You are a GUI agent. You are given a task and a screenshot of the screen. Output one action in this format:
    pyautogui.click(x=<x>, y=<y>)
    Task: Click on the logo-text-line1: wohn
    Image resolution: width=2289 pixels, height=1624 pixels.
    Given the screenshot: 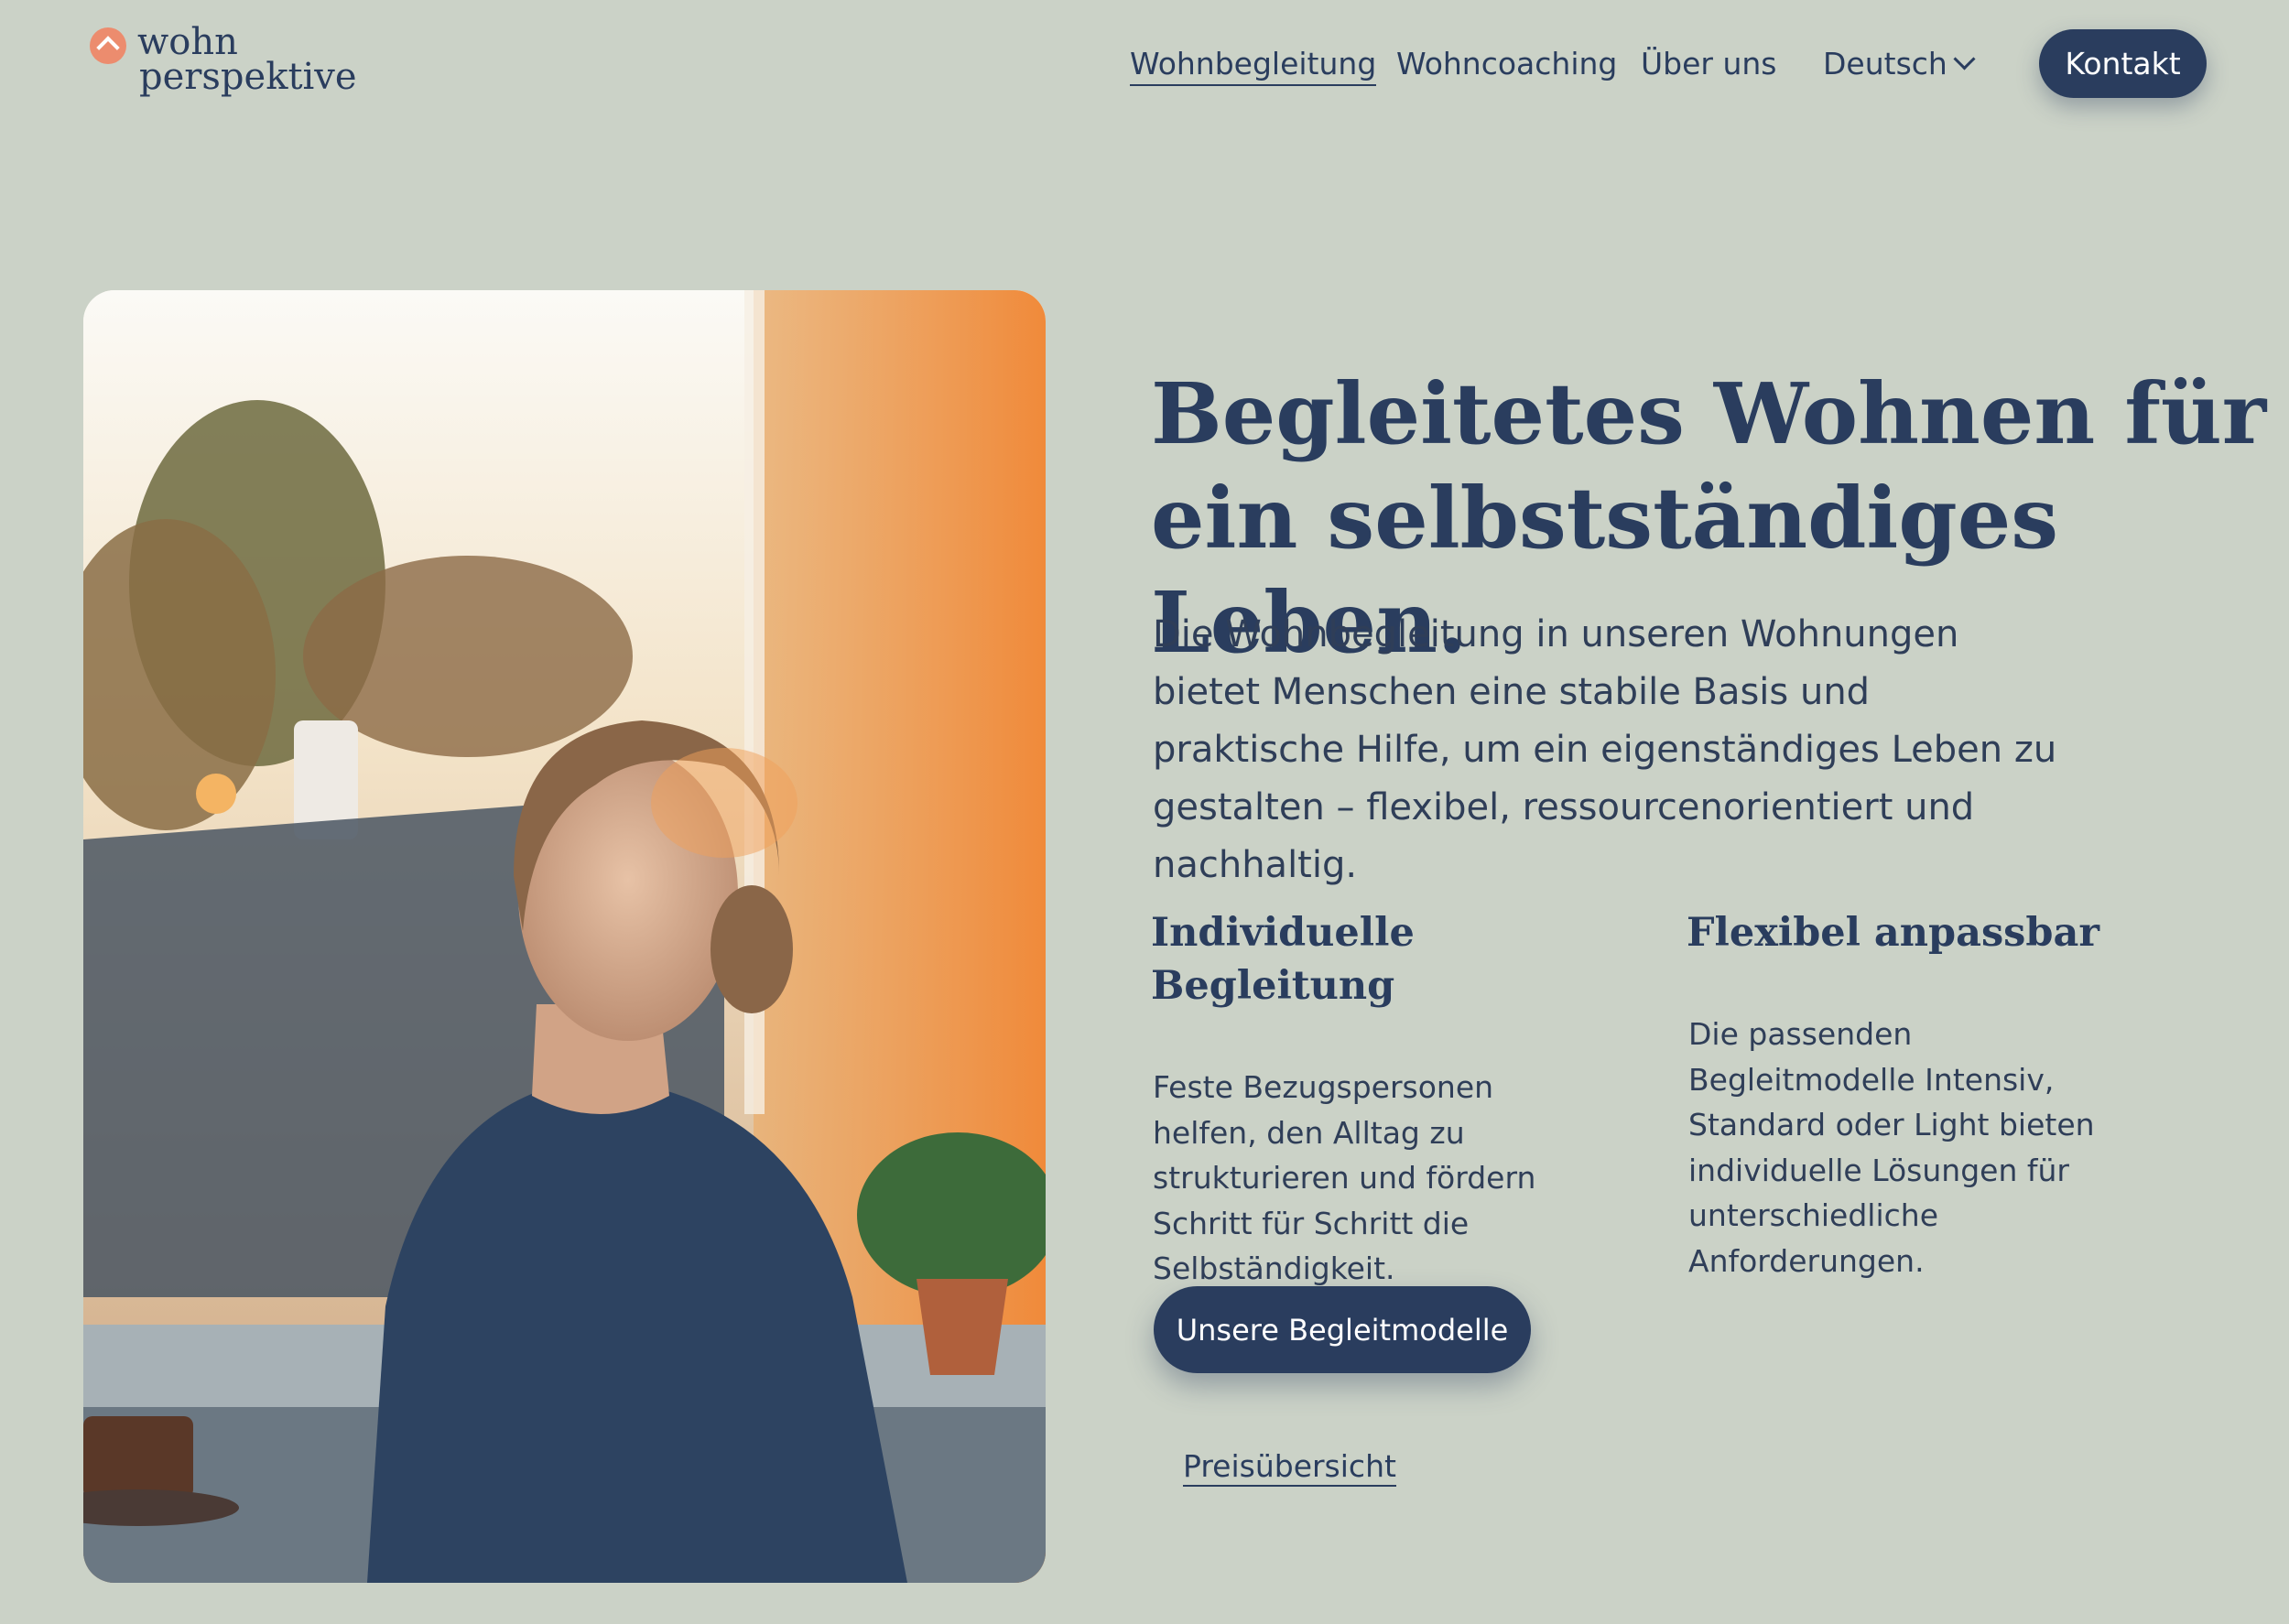 What is the action you would take?
    pyautogui.click(x=187, y=42)
    